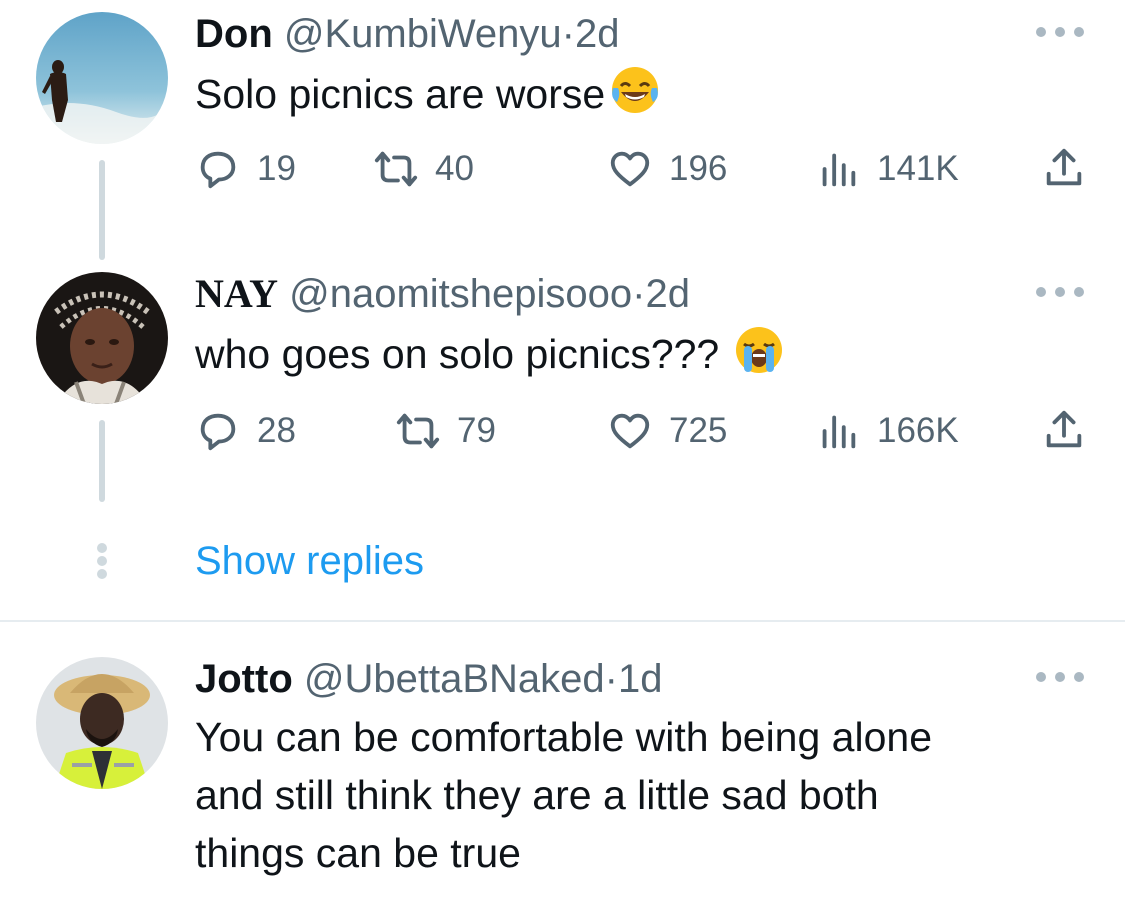 This screenshot has width=1125, height=902. What do you see at coordinates (635, 90) in the screenshot?
I see `face-with-tears-of-joy-icon` at bounding box center [635, 90].